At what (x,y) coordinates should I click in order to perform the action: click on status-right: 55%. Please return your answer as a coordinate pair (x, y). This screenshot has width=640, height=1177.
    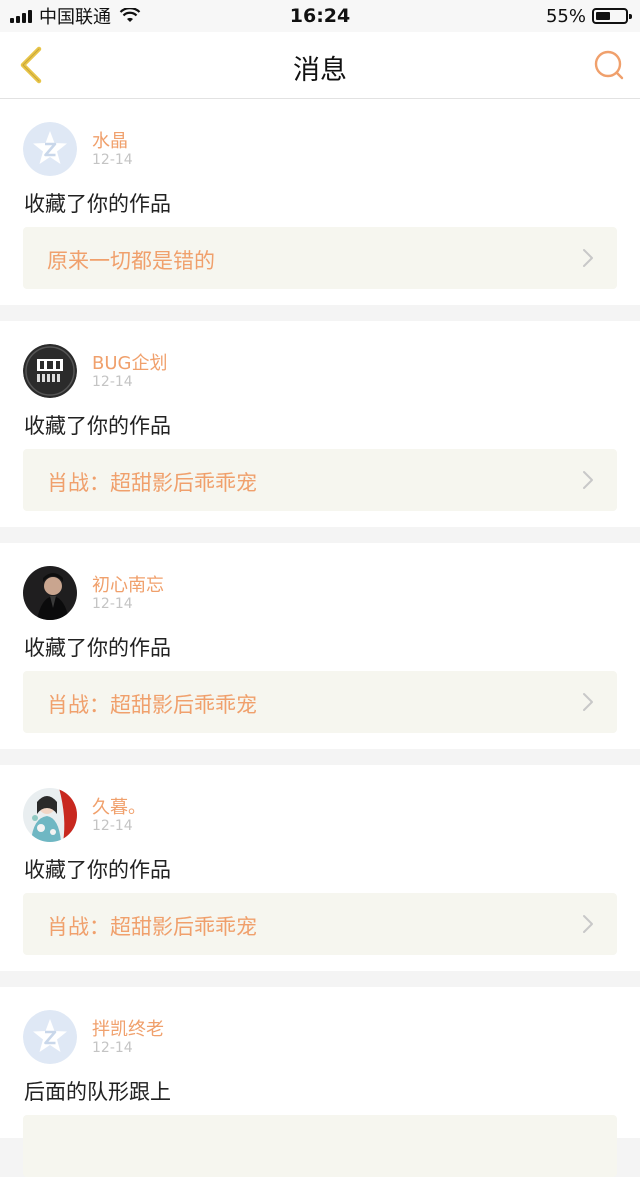
    Looking at the image, I should click on (588, 16).